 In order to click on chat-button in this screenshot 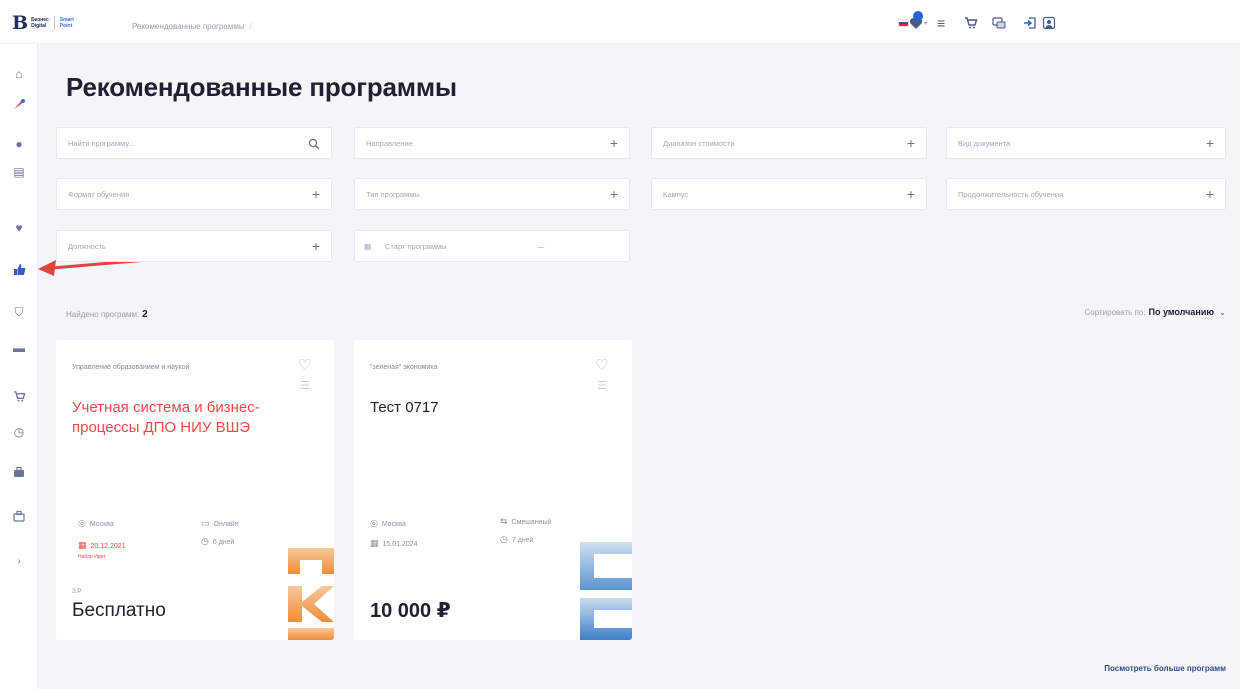, I will do `click(999, 23)`.